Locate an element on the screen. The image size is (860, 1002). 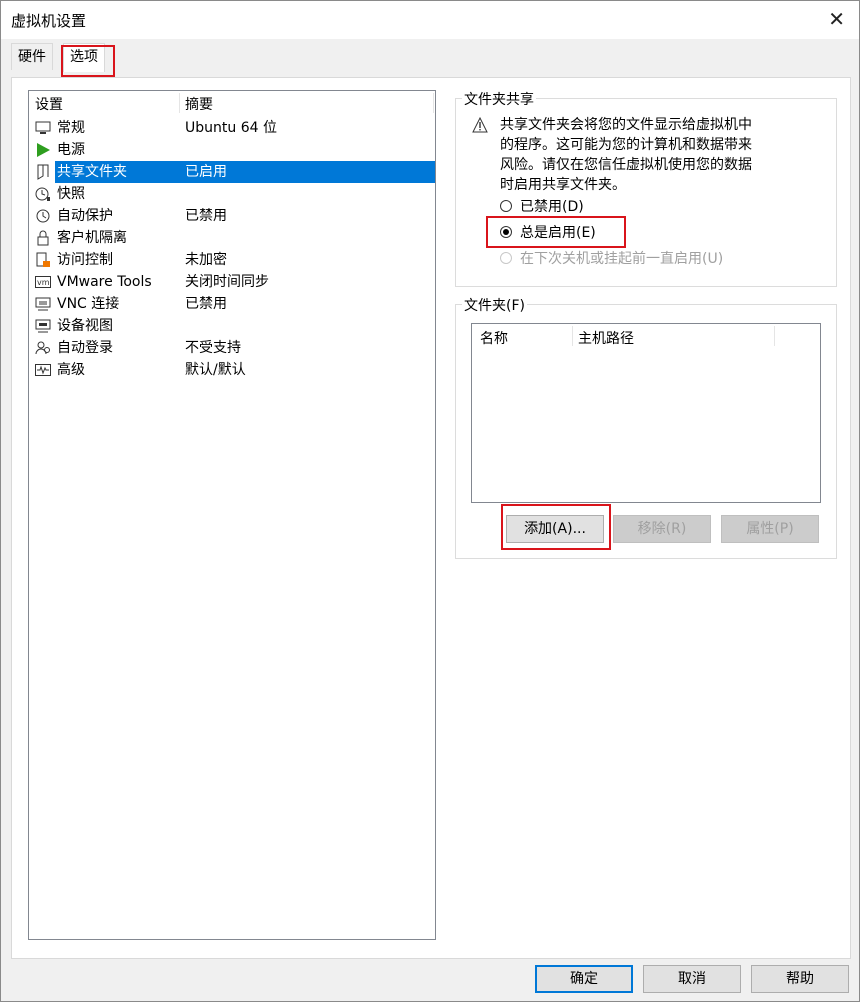
header-name: 名称 is located at coordinates (494, 338).